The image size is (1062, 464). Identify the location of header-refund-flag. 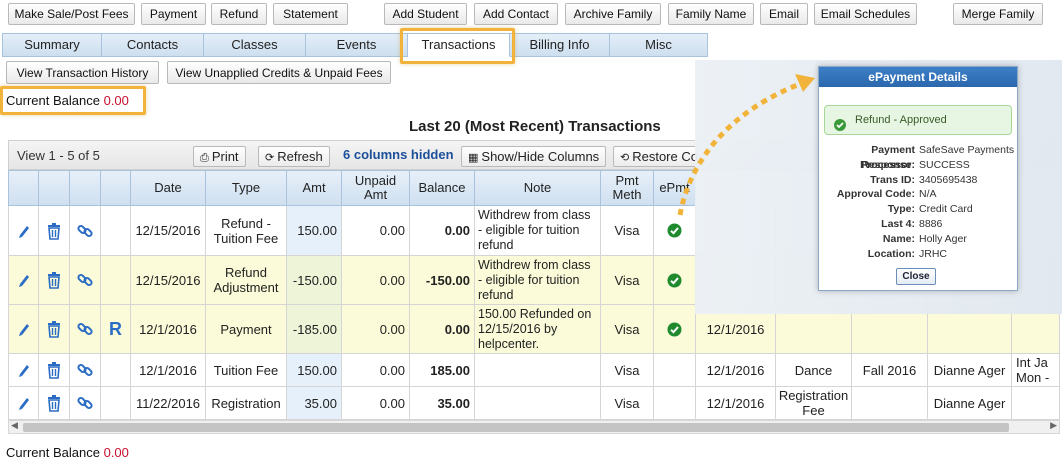
(116, 188).